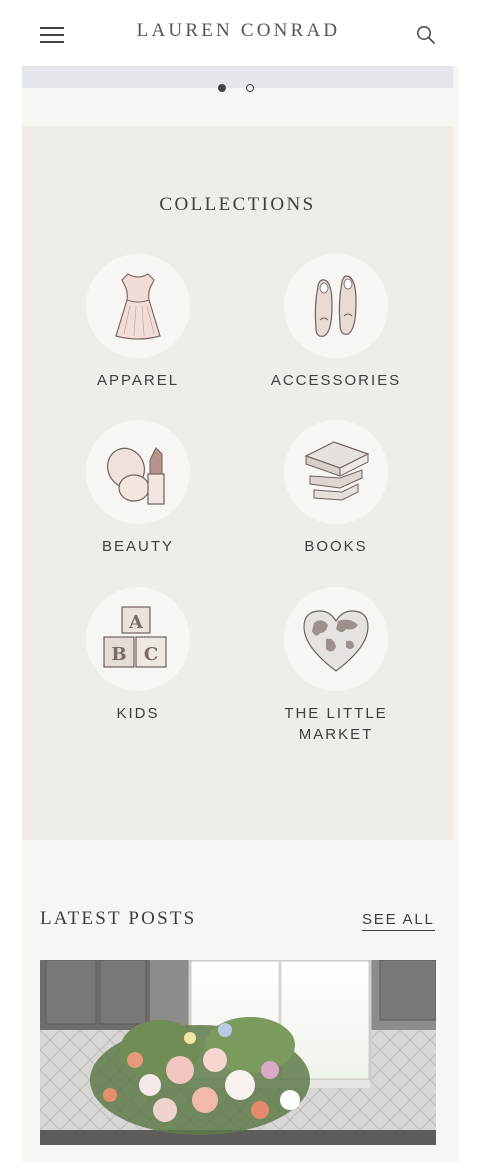  I want to click on collection-label: THE LITTLE MARKET, so click(336, 724).